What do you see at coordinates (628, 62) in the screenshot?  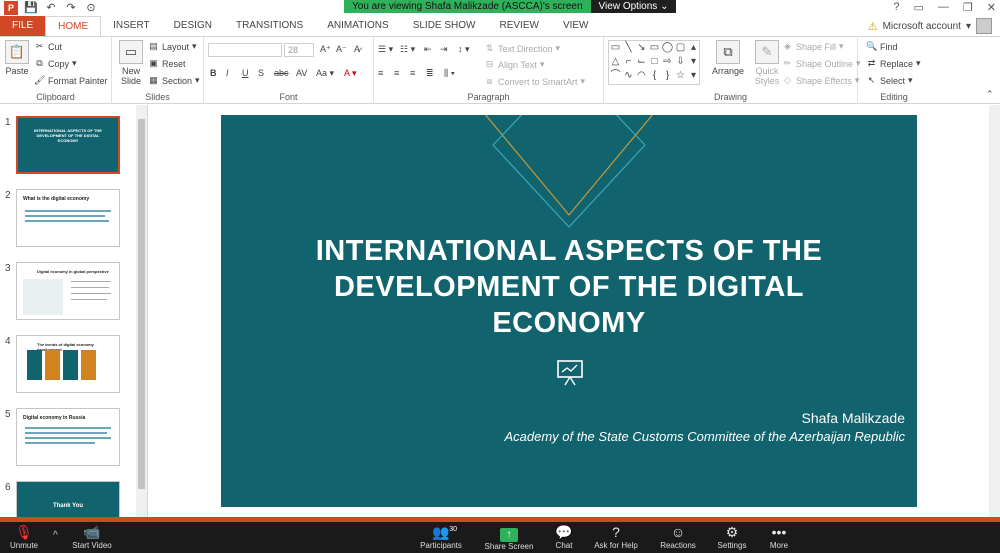 I see `elbow-shape-icon: ⌐` at bounding box center [628, 62].